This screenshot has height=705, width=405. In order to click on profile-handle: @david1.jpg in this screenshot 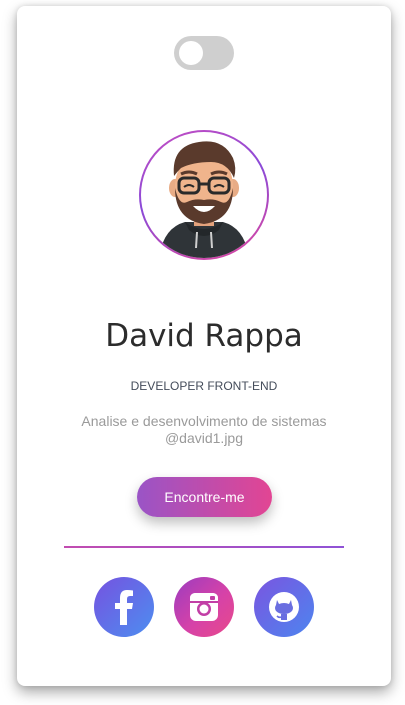, I will do `click(204, 438)`.